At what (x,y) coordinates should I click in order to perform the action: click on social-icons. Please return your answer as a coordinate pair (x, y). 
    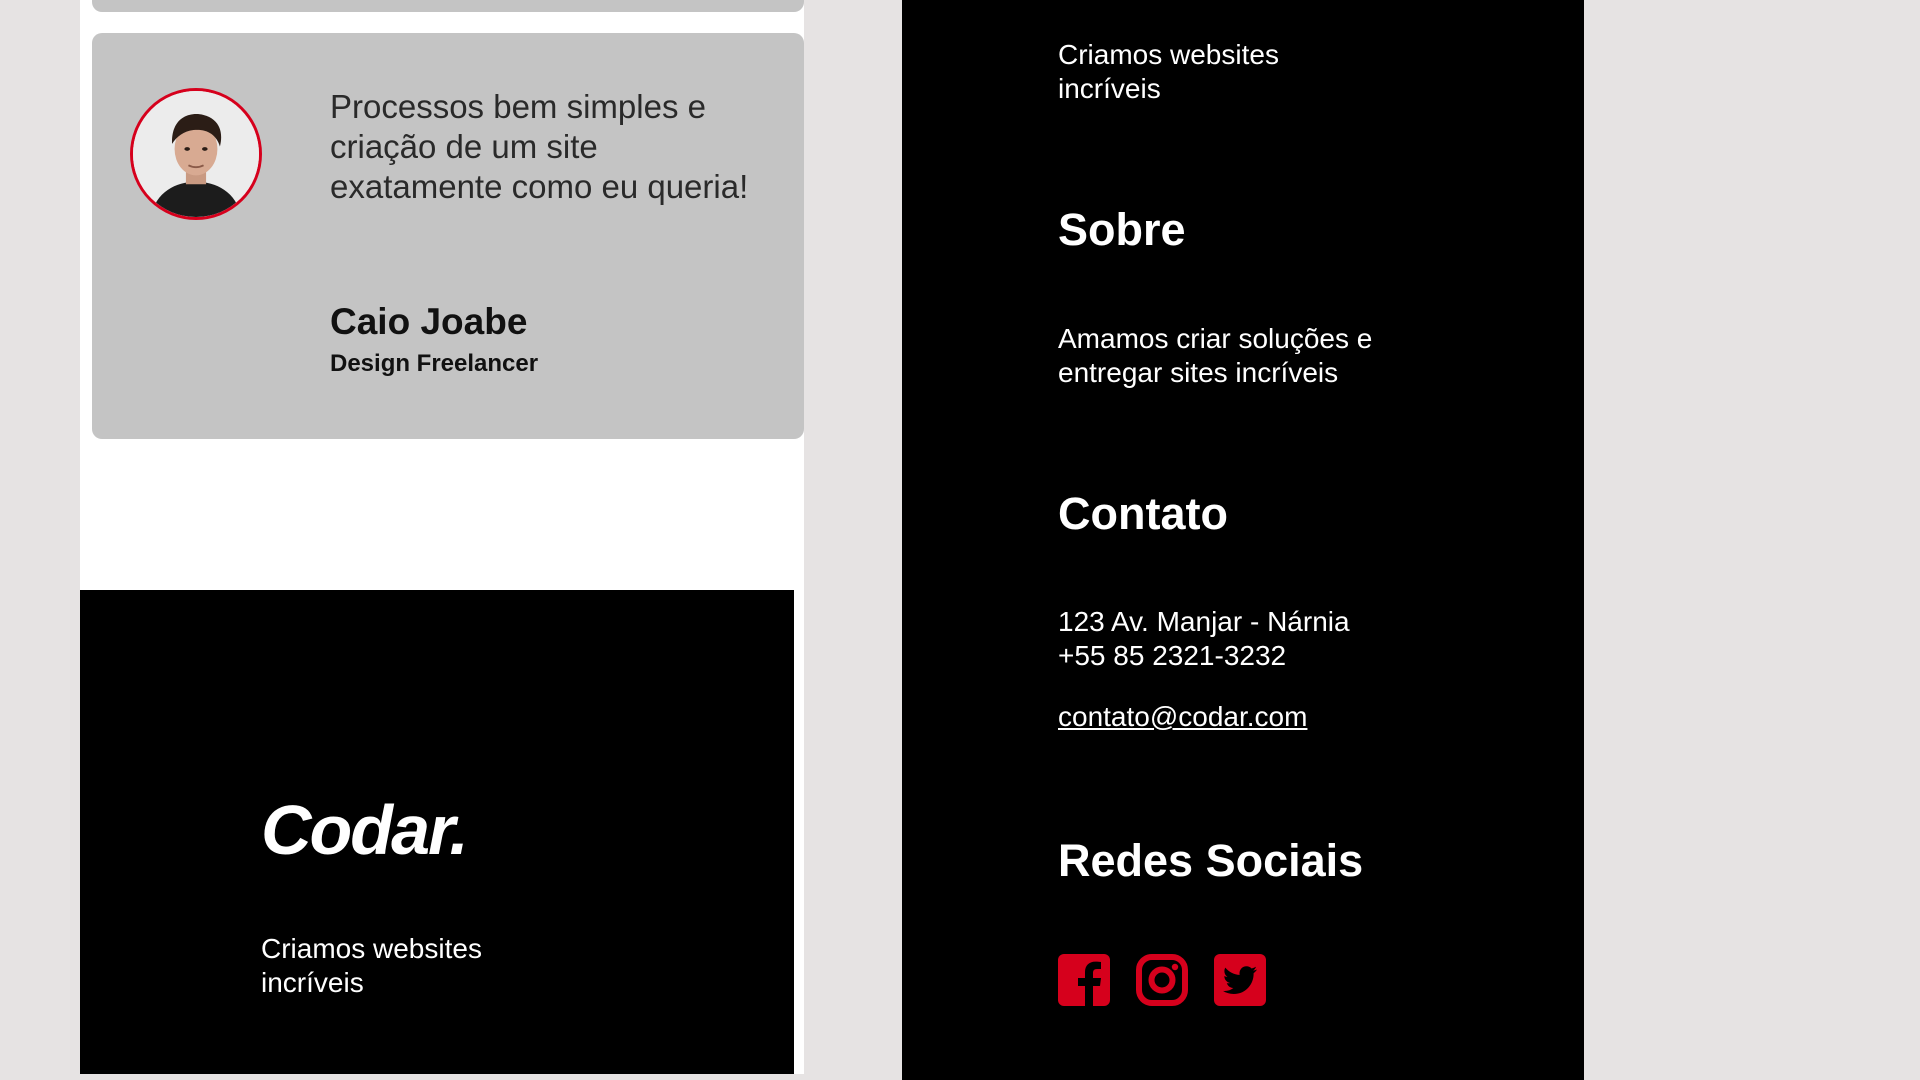
    Looking at the image, I should click on (1162, 980).